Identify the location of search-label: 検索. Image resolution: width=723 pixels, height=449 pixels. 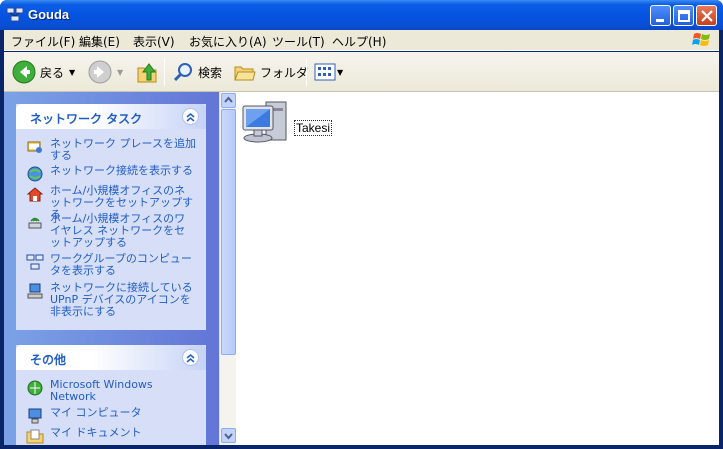
(210, 72).